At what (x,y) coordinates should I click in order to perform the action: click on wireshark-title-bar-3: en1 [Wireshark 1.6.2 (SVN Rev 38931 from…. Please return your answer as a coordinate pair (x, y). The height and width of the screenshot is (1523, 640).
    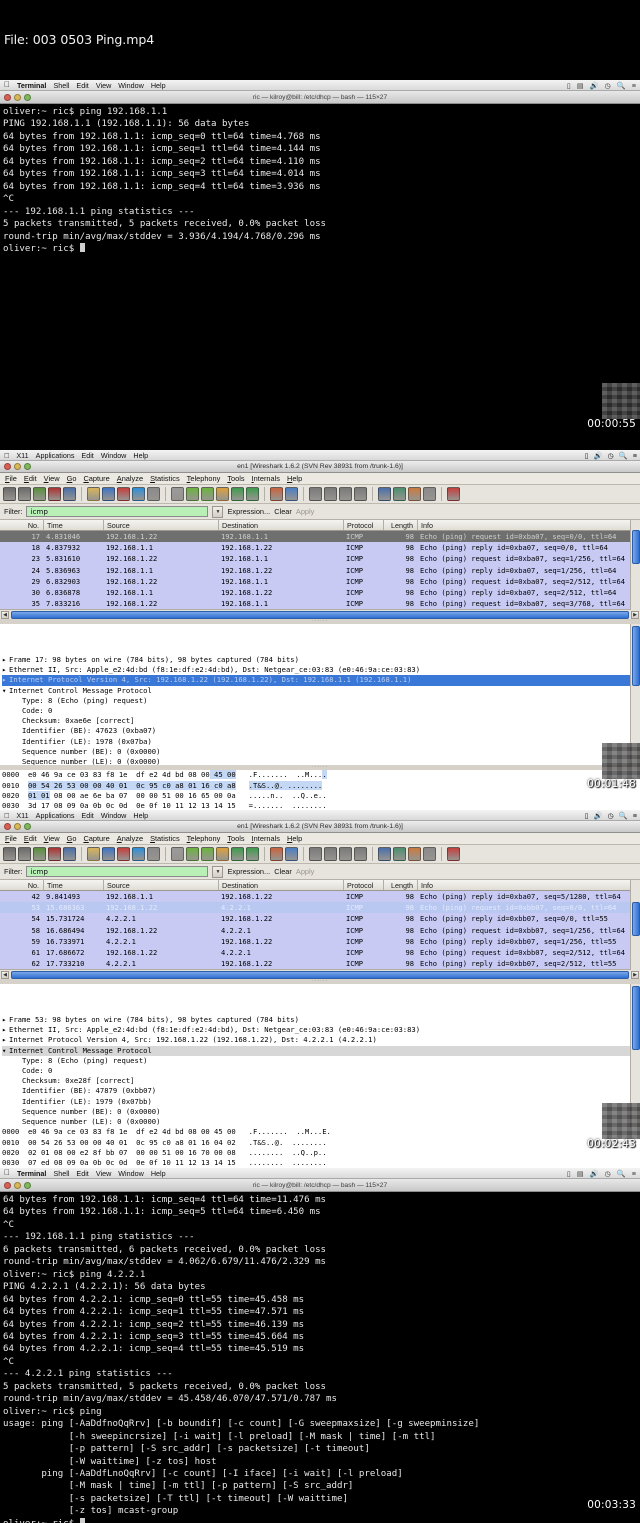
    Looking at the image, I should click on (320, 827).